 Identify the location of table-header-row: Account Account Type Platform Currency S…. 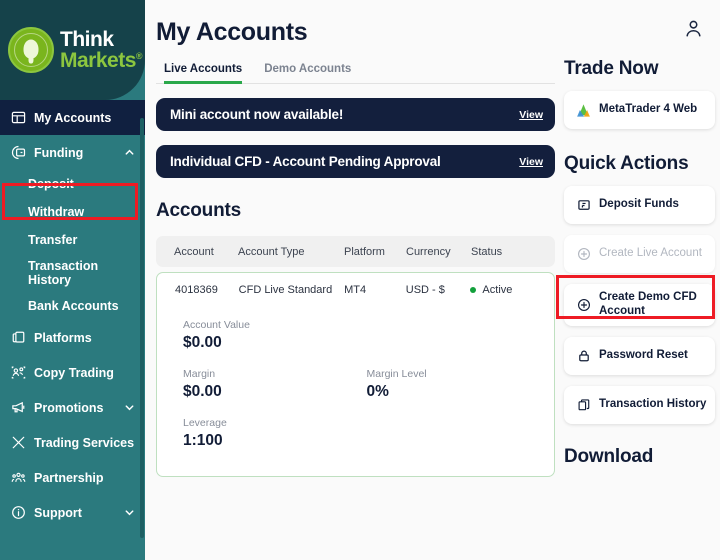
(355, 251).